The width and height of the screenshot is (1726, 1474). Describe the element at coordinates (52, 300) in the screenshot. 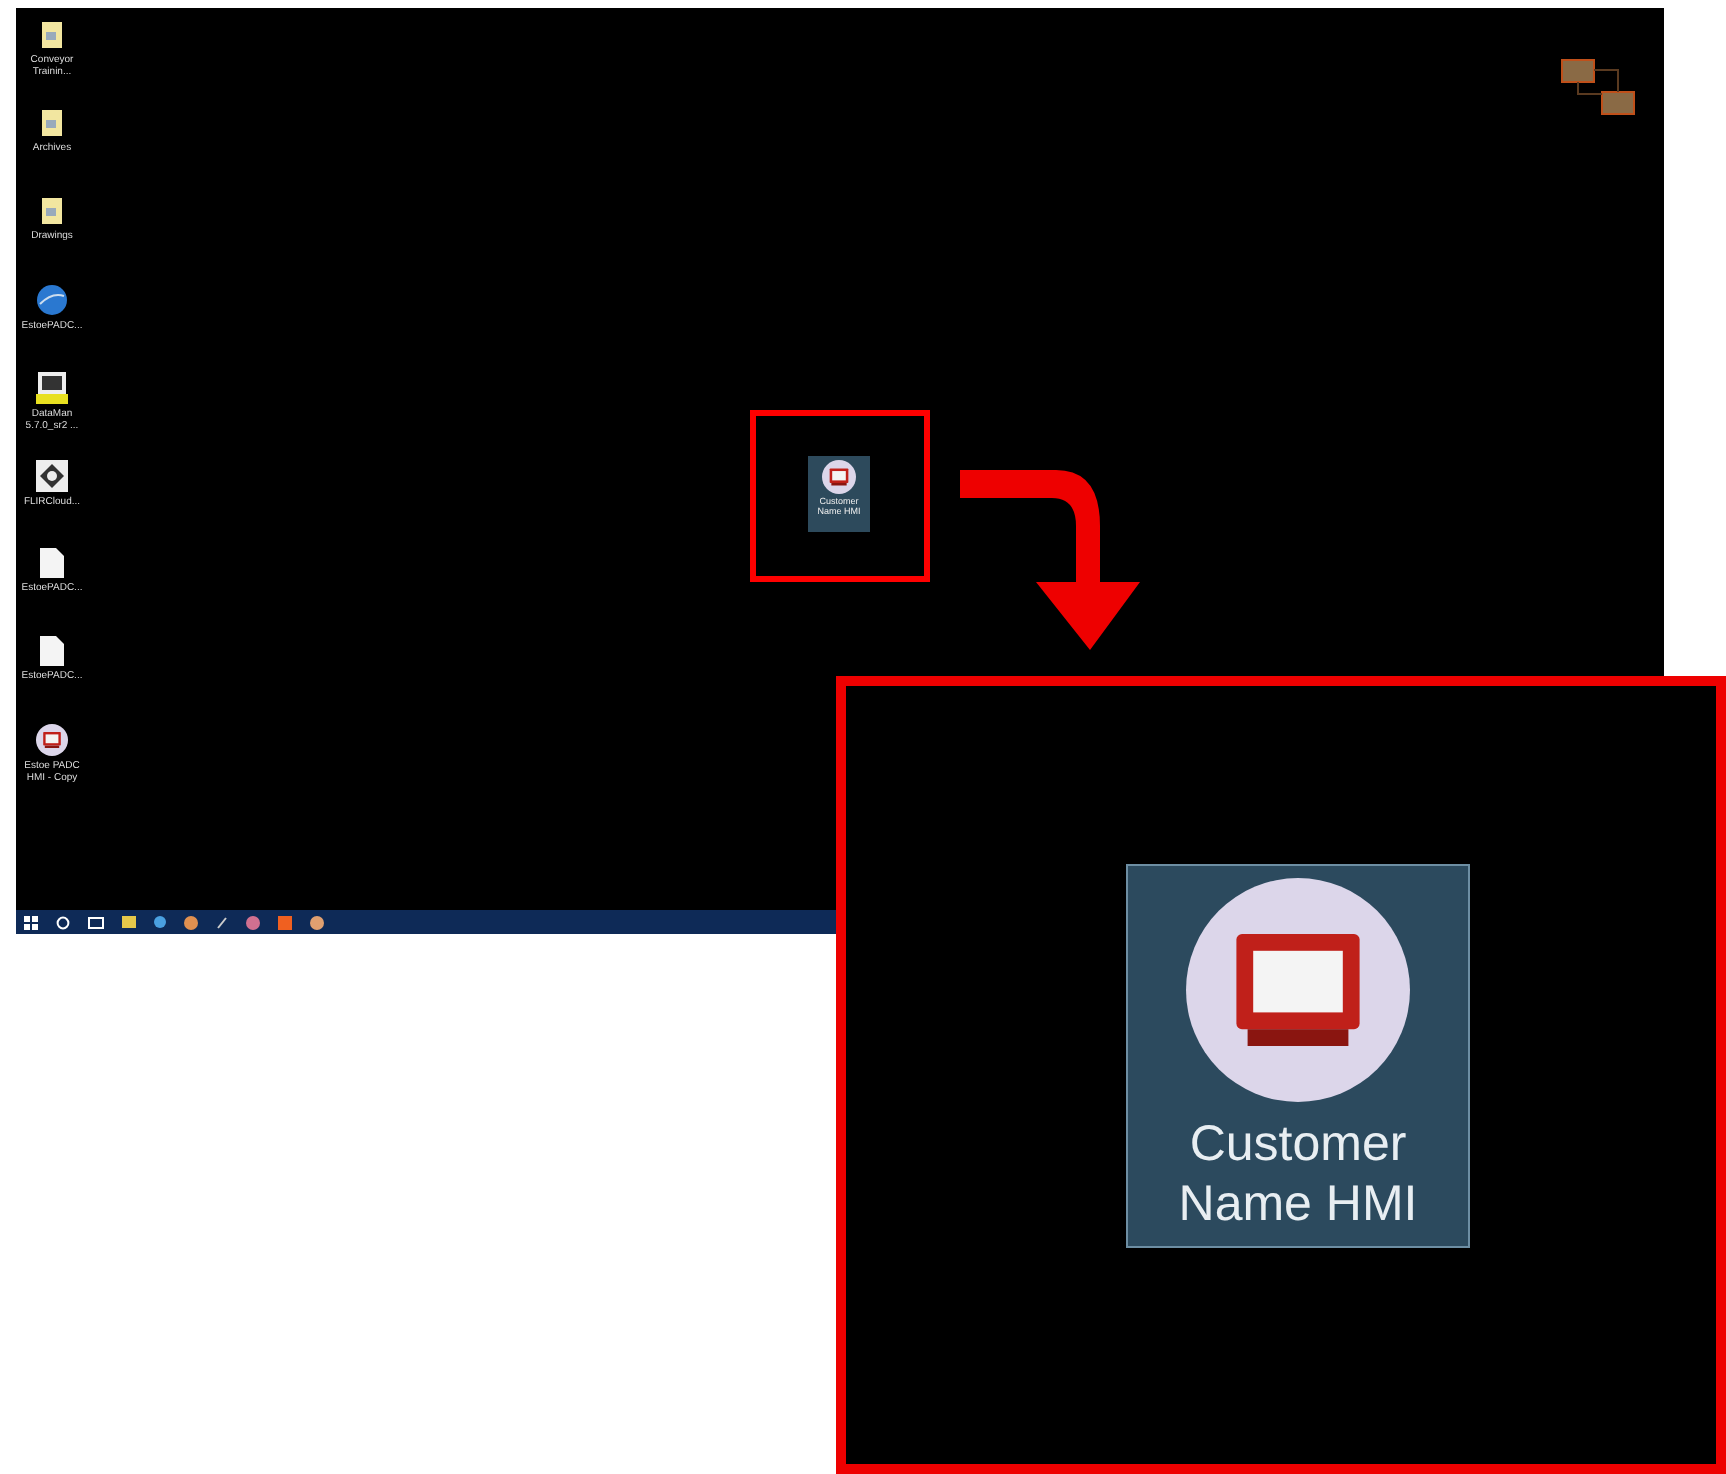

I see `globe-icon` at that location.